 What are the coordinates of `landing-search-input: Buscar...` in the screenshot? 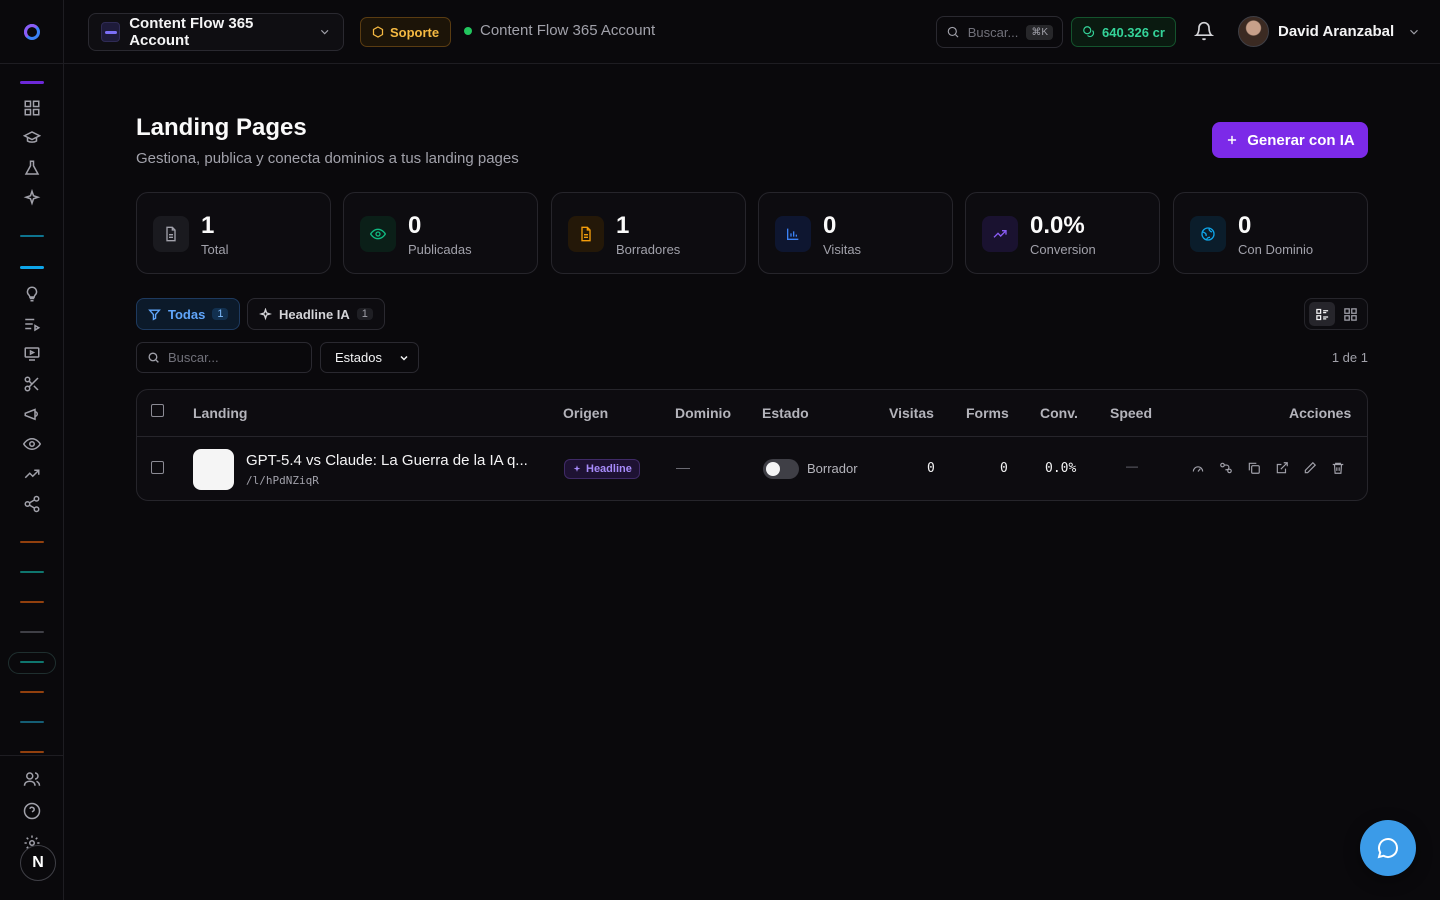 It's located at (224, 357).